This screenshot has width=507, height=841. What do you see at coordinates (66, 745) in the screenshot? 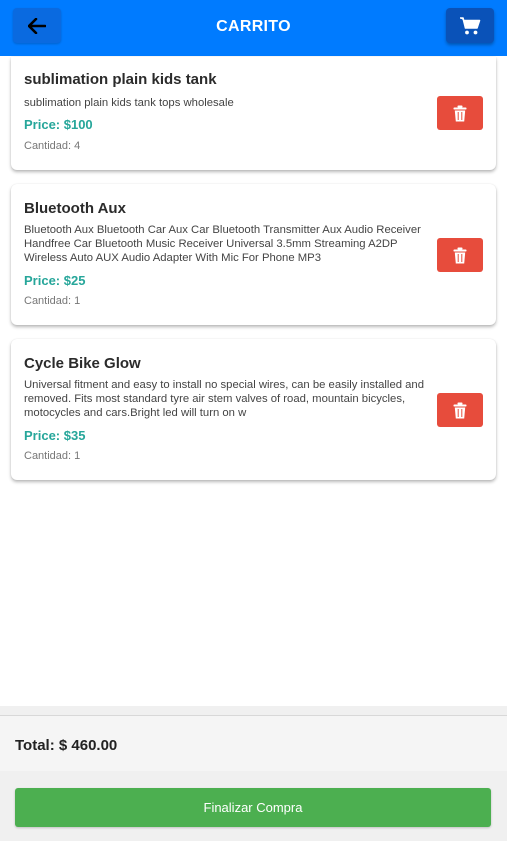
I see `cart-total: Total: $ 460.00` at bounding box center [66, 745].